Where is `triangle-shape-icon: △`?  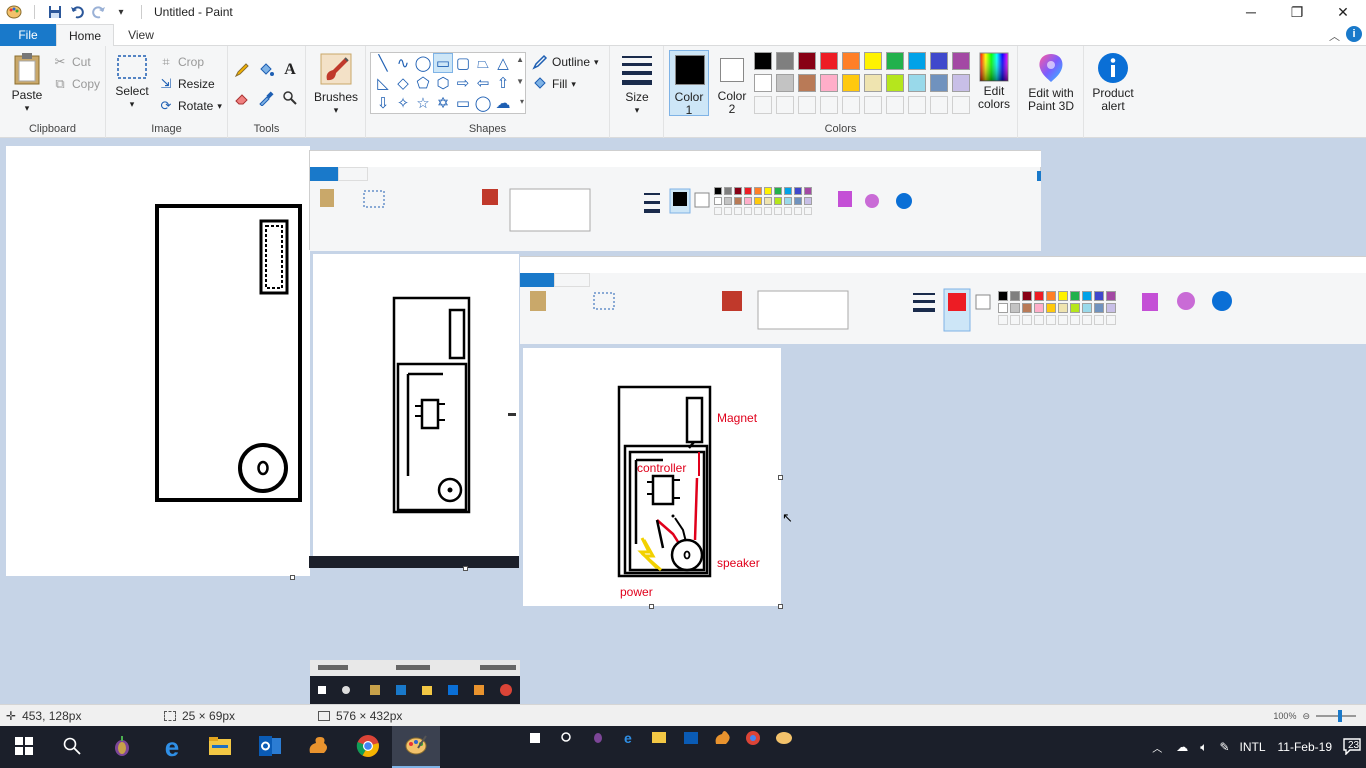
triangle-shape-icon: △ is located at coordinates (503, 63).